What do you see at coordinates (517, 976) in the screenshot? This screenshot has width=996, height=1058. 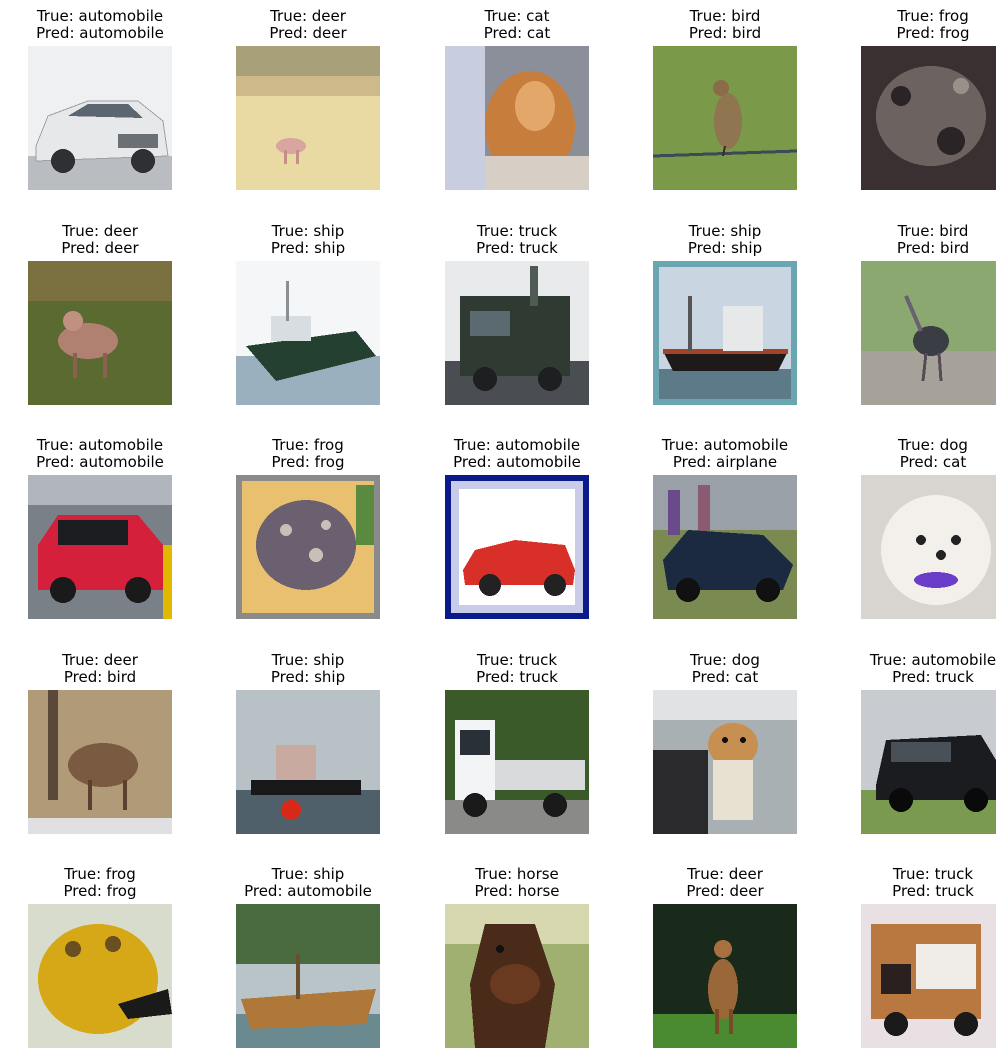 I see `sample-image-horse-brown` at bounding box center [517, 976].